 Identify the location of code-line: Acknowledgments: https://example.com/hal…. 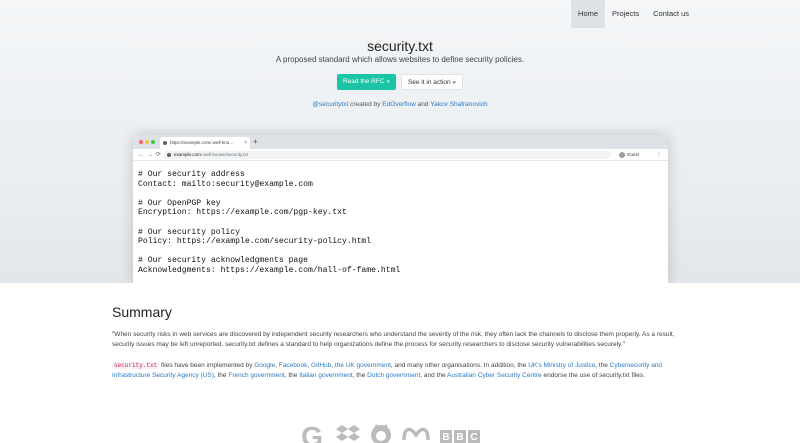
(269, 270).